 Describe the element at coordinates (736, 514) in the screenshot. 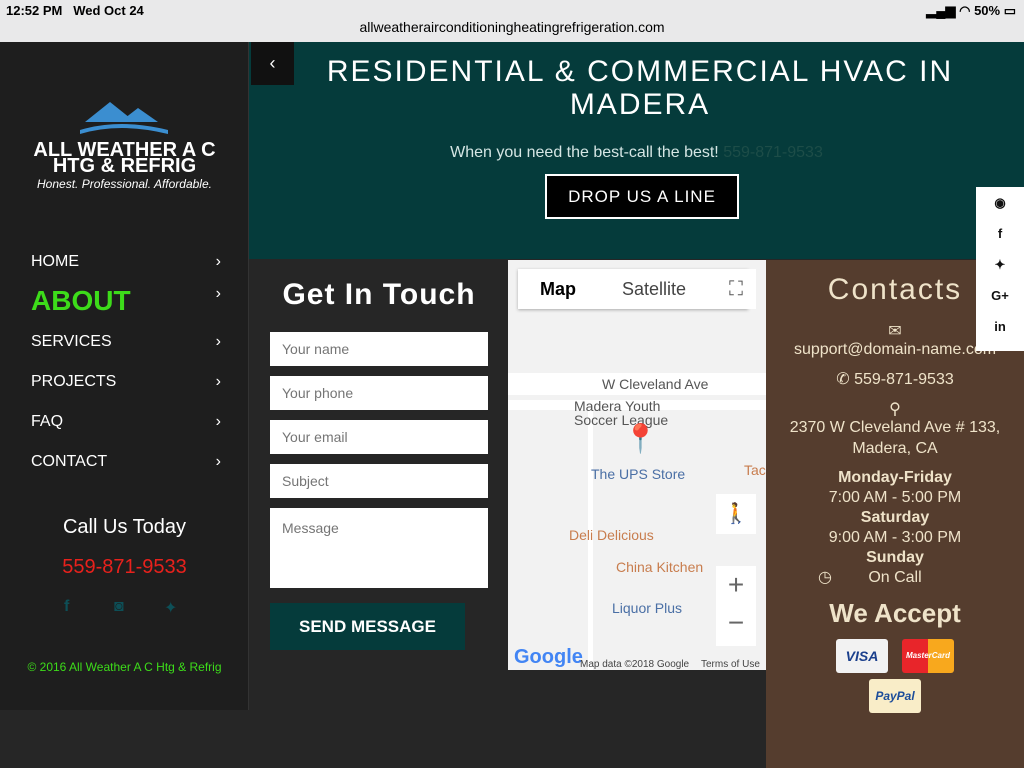

I see `street-view-pegman-icon: 🚶` at that location.